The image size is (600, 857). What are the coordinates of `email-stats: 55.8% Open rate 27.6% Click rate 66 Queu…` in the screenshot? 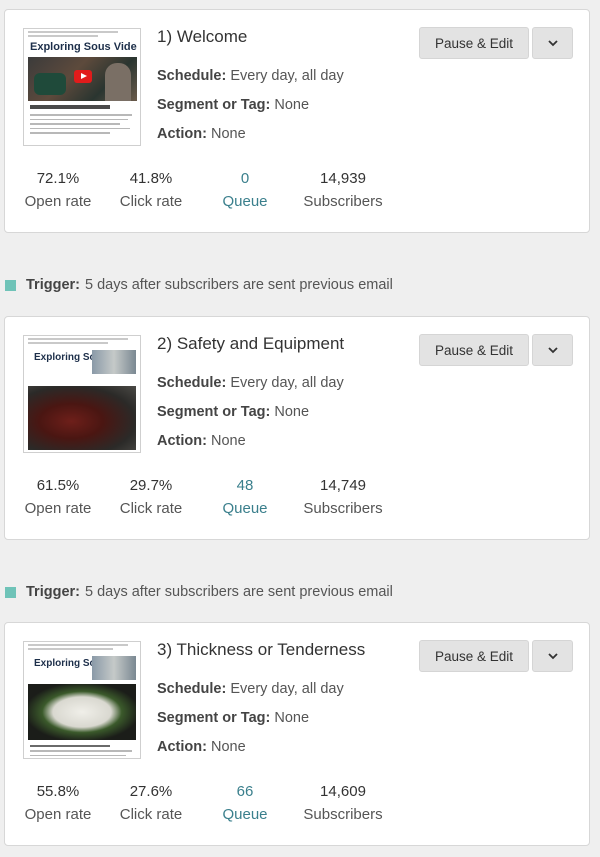 It's located at (215, 806).